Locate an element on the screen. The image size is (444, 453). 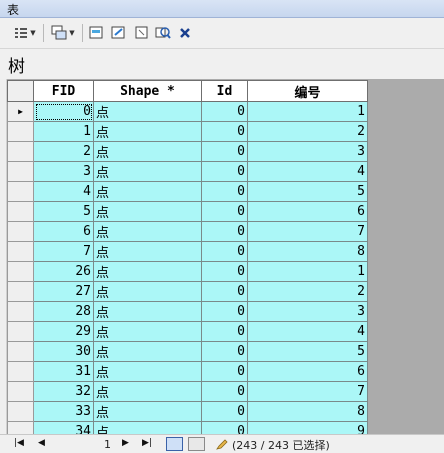
cell-fid: 27 is located at coordinates (63, 291).